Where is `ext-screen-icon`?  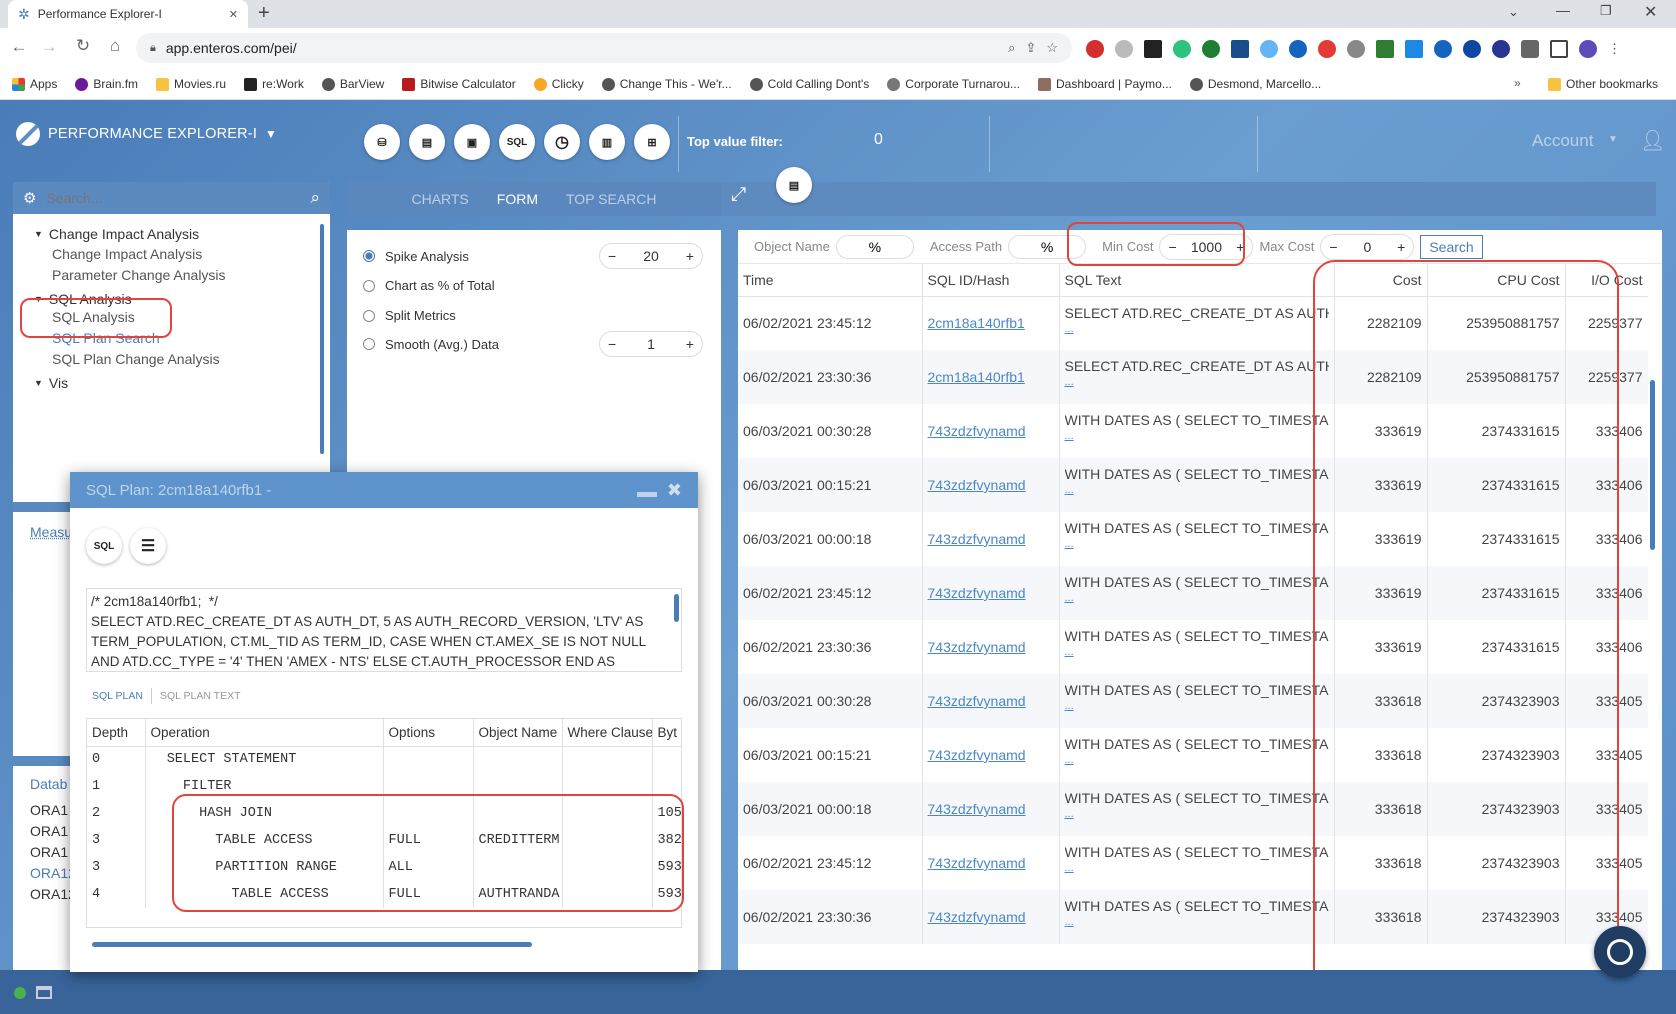 ext-screen-icon is located at coordinates (1414, 49).